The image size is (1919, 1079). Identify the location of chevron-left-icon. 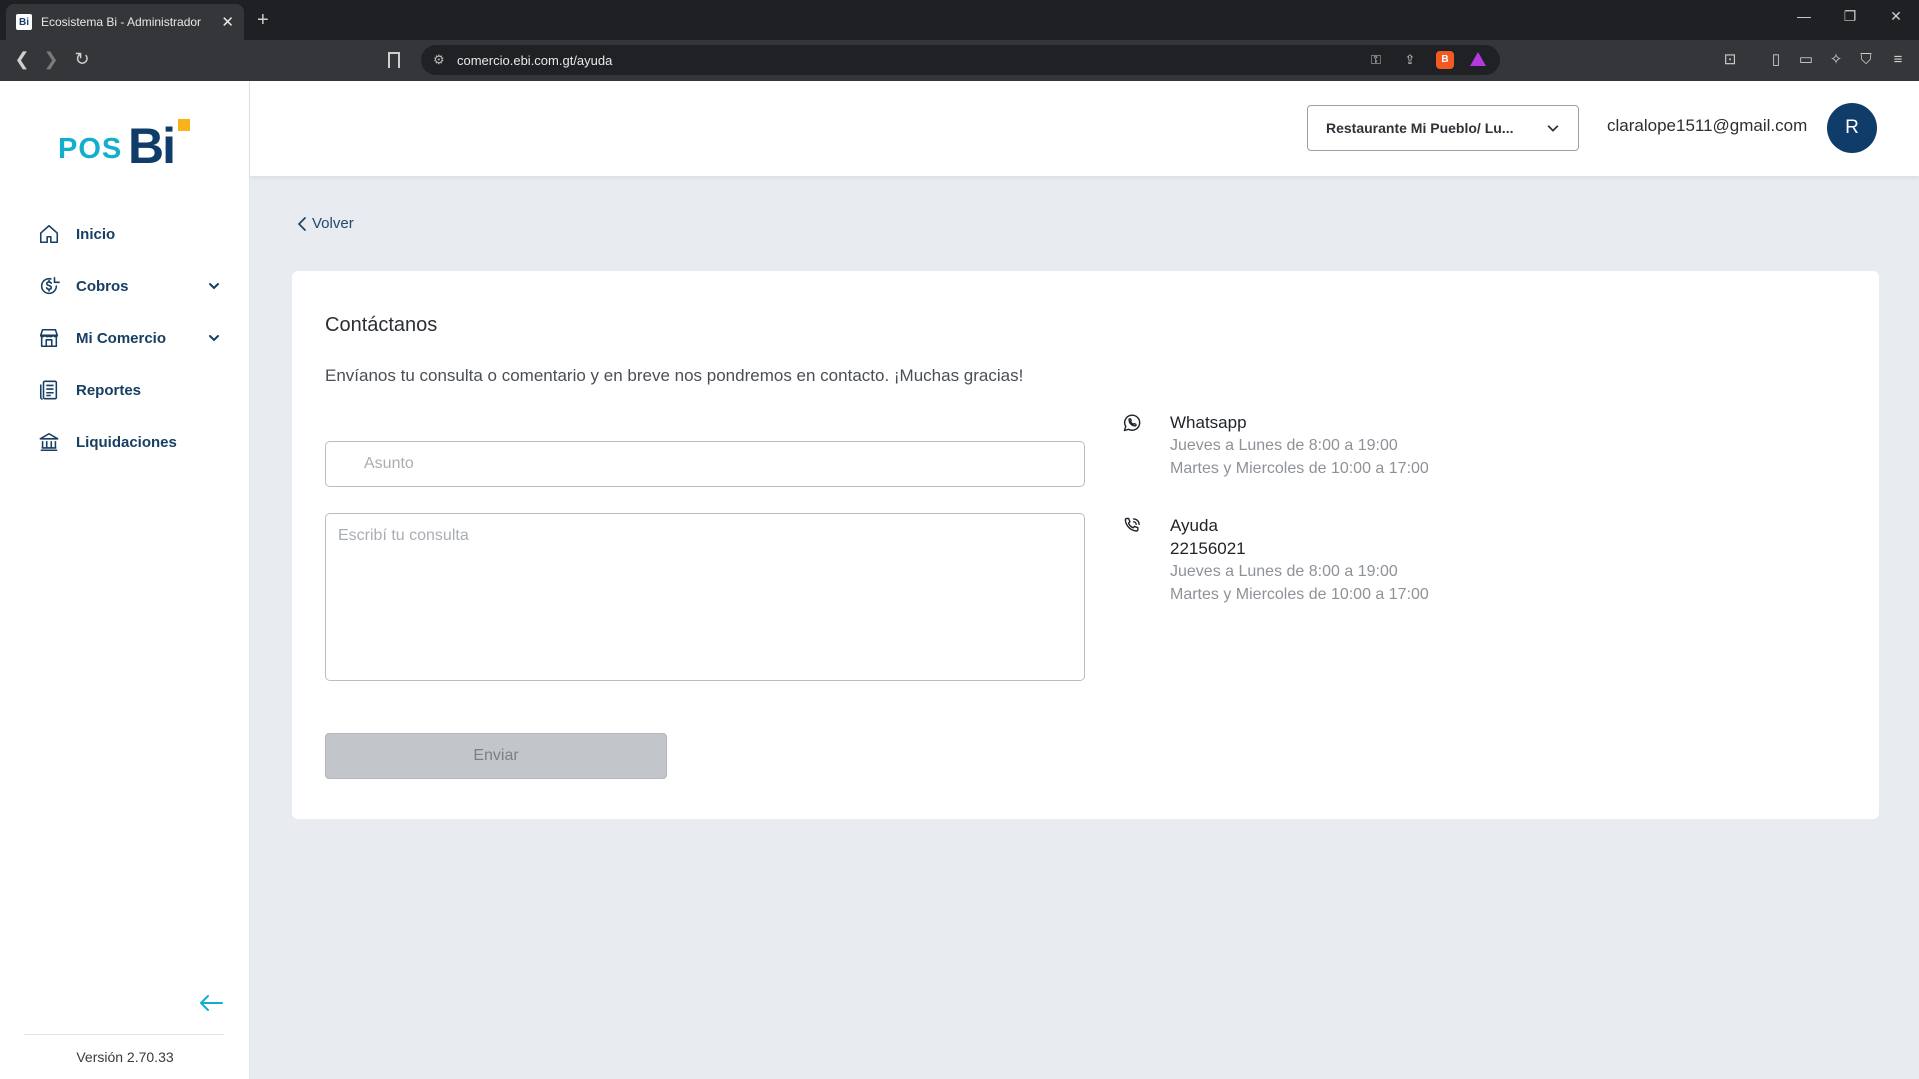
(302, 223).